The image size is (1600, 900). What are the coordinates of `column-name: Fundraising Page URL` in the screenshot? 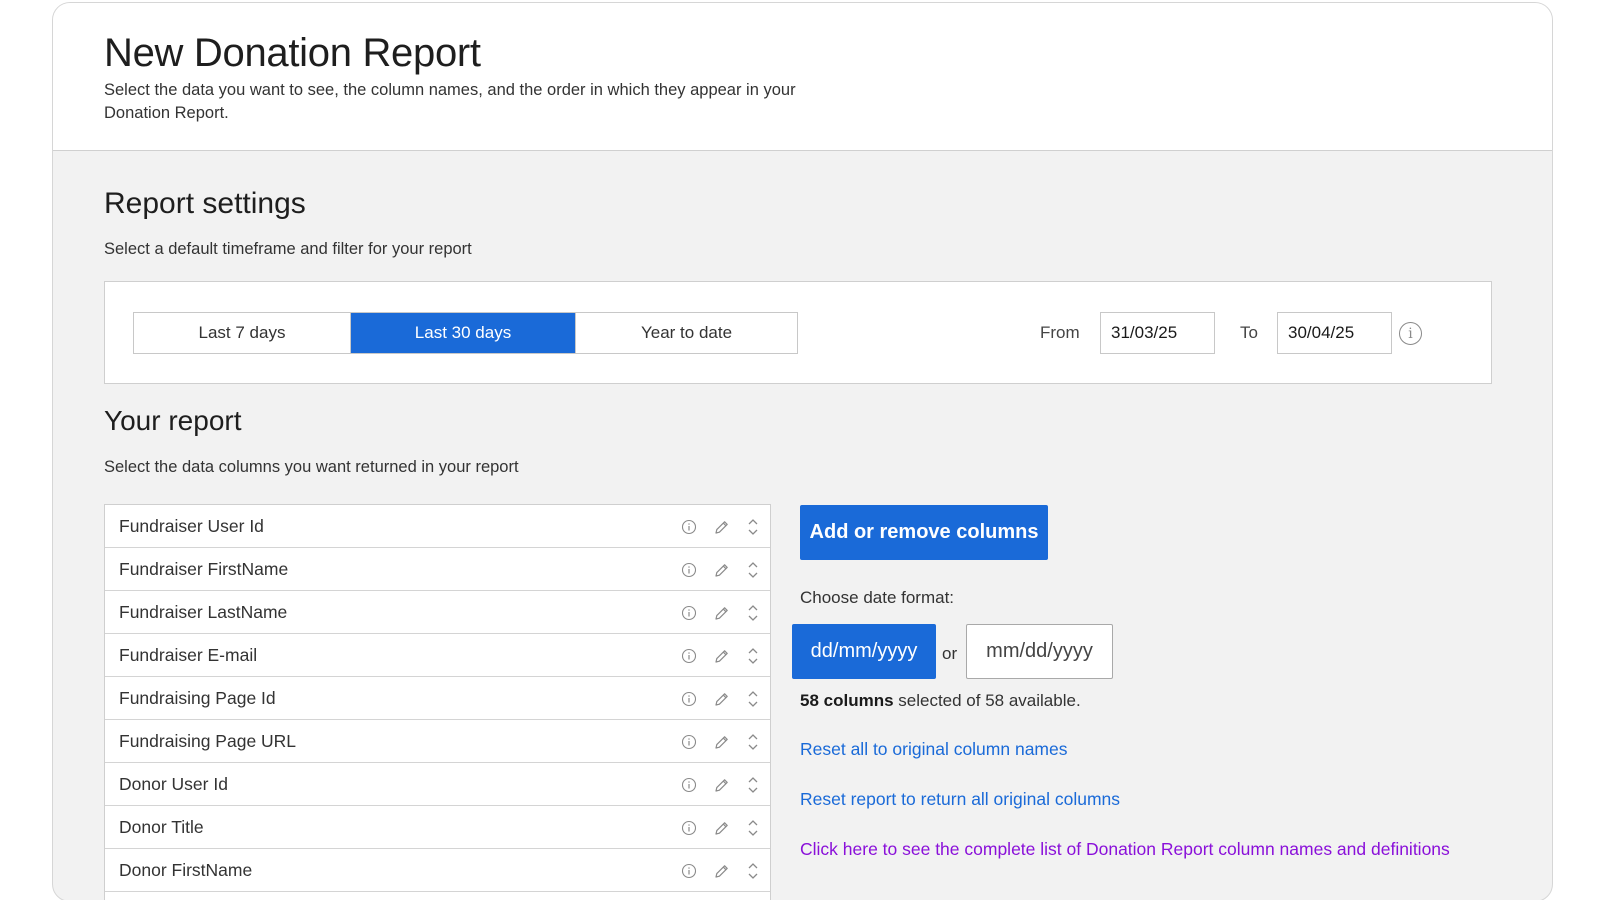 It's located at (208, 741).